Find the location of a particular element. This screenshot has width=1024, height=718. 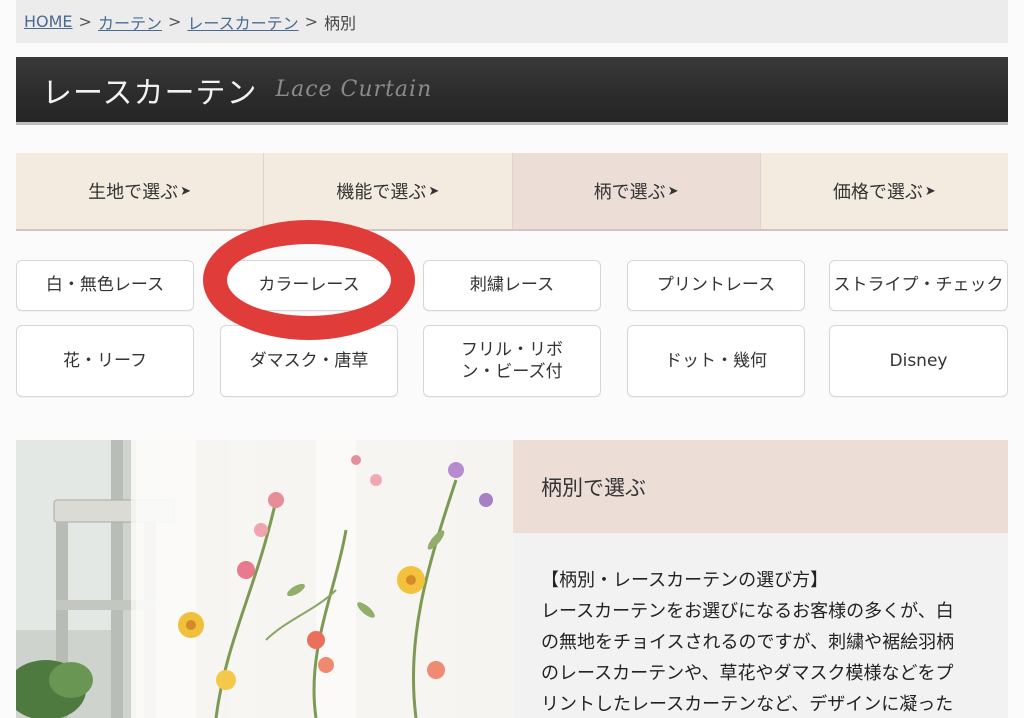

tab-price-label: 価格で選ぶ is located at coordinates (877, 192).